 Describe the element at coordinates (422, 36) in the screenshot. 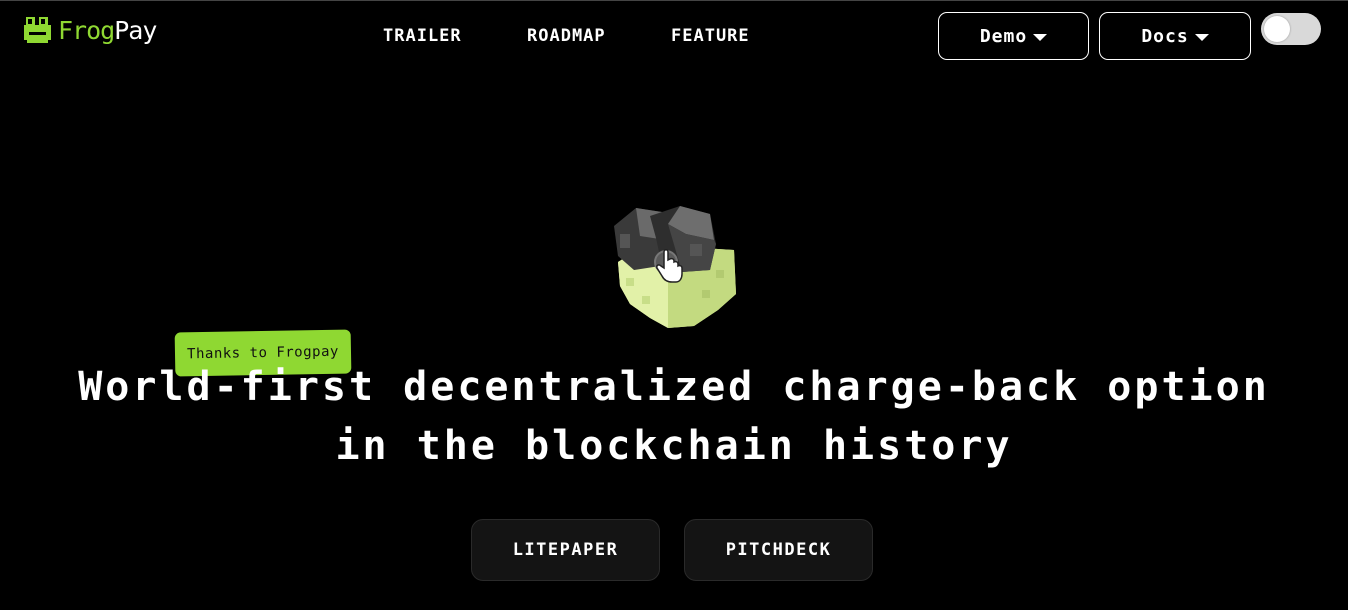

I see `nav-item-trailer: TRAILER` at that location.